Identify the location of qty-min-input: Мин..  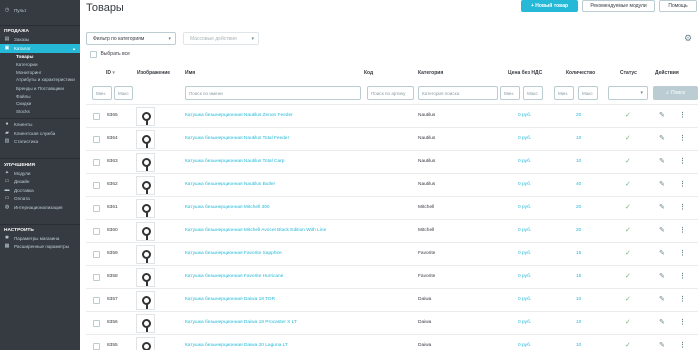
(564, 93).